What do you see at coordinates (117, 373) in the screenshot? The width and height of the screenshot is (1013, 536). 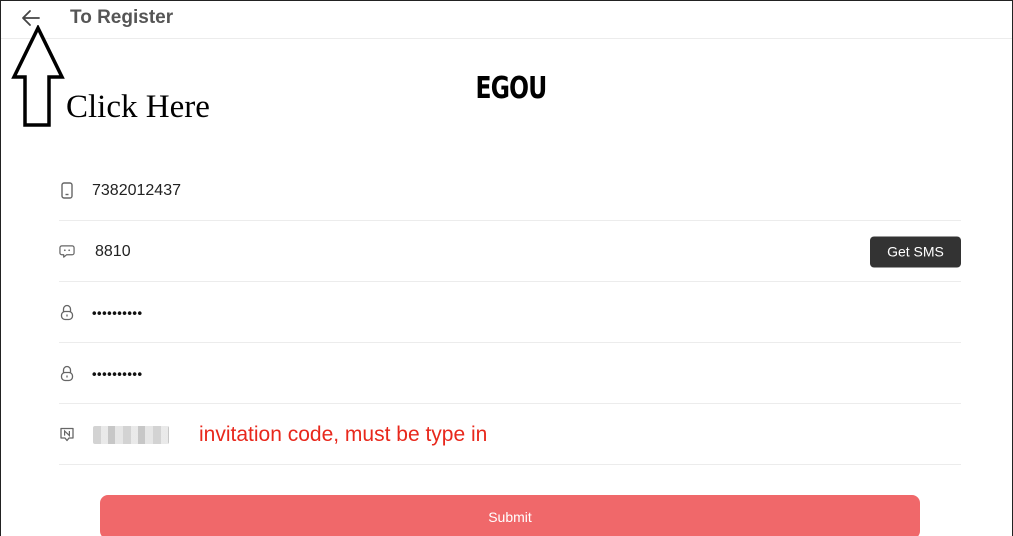 I see `confirm-password-field: ••••••••••` at bounding box center [117, 373].